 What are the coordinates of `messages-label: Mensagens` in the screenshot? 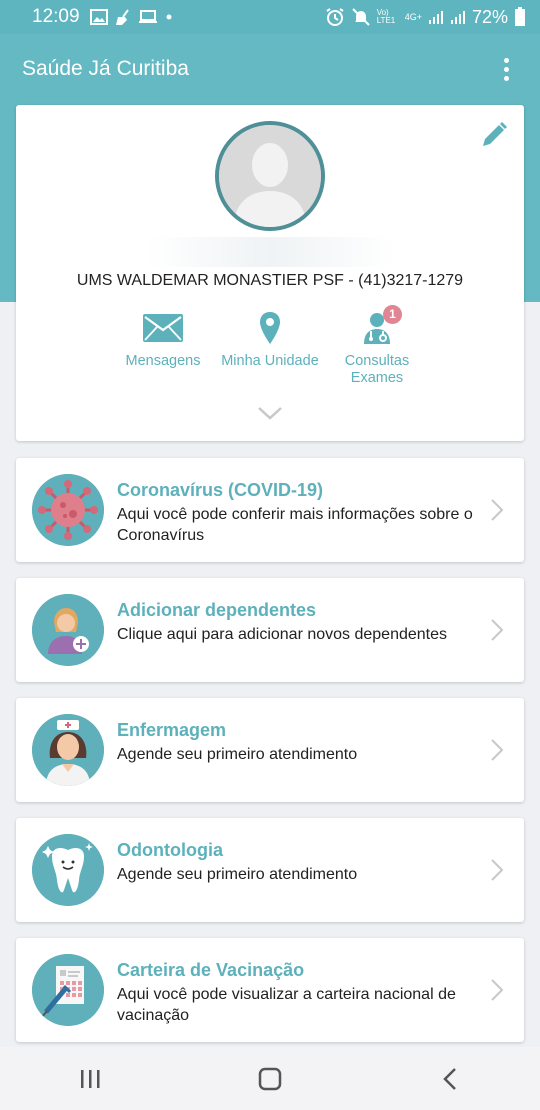 It's located at (163, 361).